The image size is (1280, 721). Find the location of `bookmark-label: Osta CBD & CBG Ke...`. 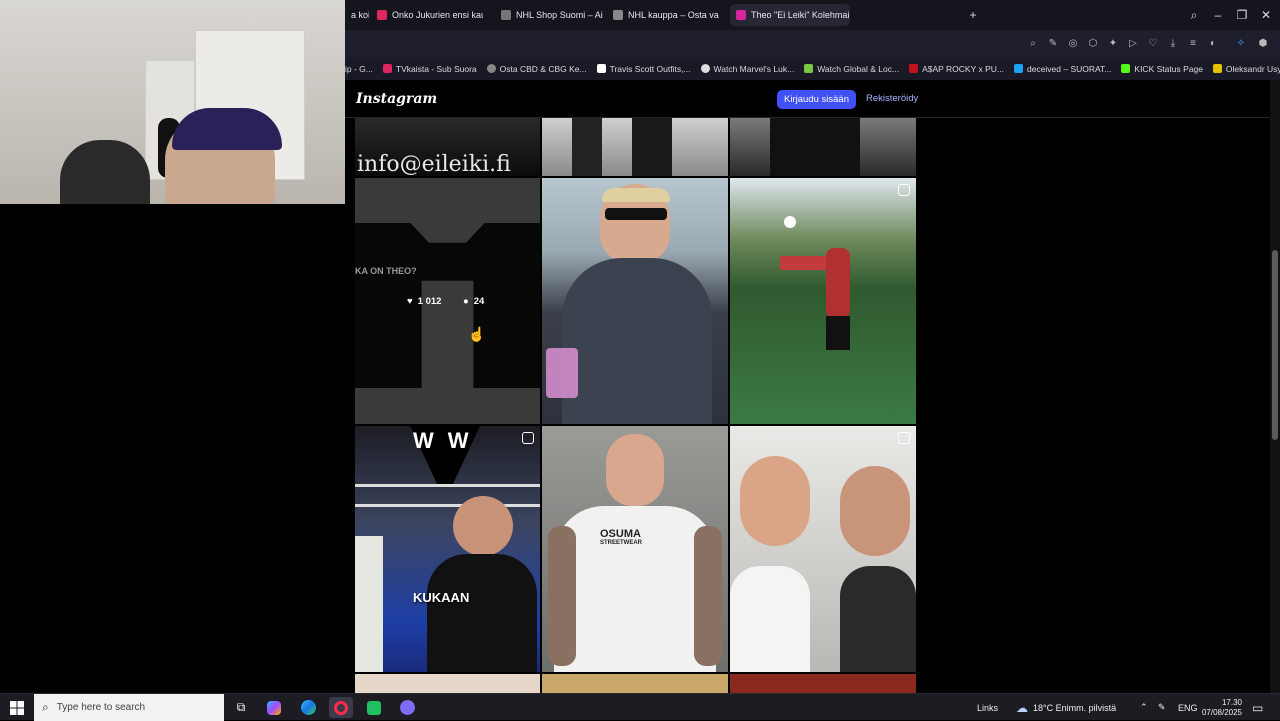

bookmark-label: Osta CBD & CBG Ke... is located at coordinates (543, 68).